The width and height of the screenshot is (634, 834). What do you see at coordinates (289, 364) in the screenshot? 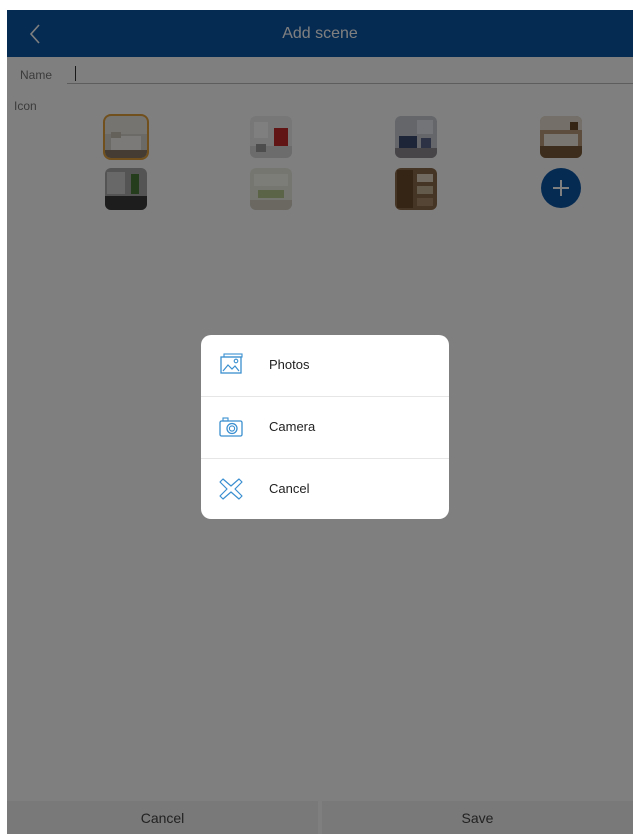
I see `dialog-item-label: Photos` at bounding box center [289, 364].